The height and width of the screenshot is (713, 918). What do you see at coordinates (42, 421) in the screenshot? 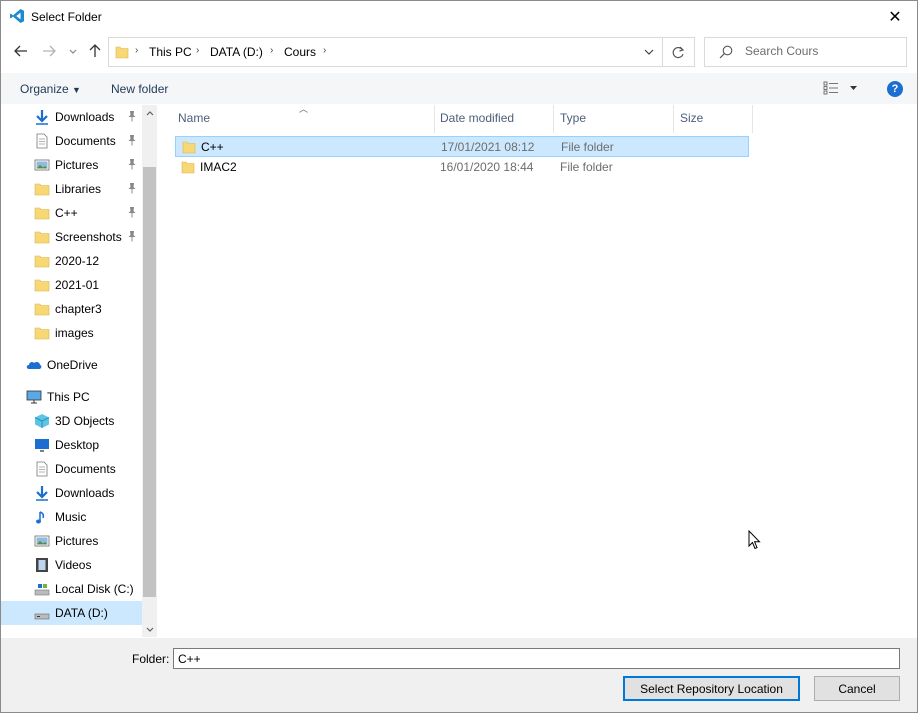
I see `3d-objects-icon` at bounding box center [42, 421].